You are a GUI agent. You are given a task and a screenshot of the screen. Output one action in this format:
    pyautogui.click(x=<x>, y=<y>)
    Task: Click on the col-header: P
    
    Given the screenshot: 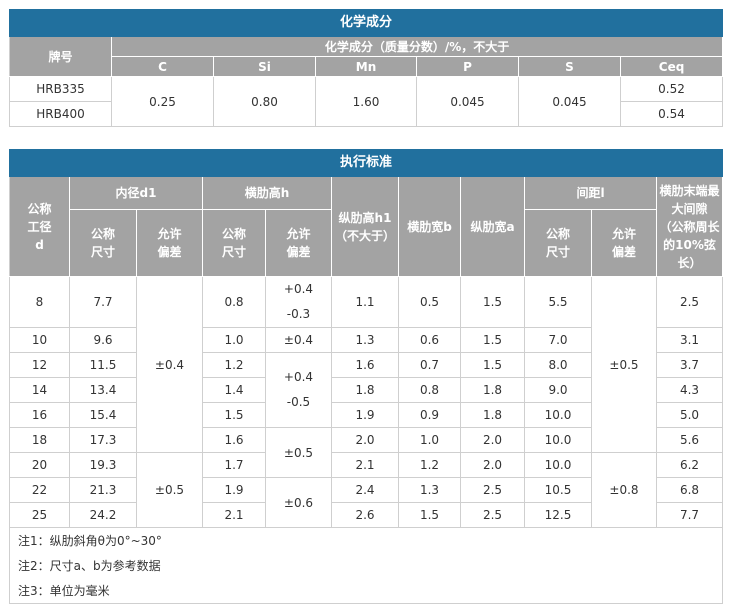 What is the action you would take?
    pyautogui.click(x=467, y=66)
    